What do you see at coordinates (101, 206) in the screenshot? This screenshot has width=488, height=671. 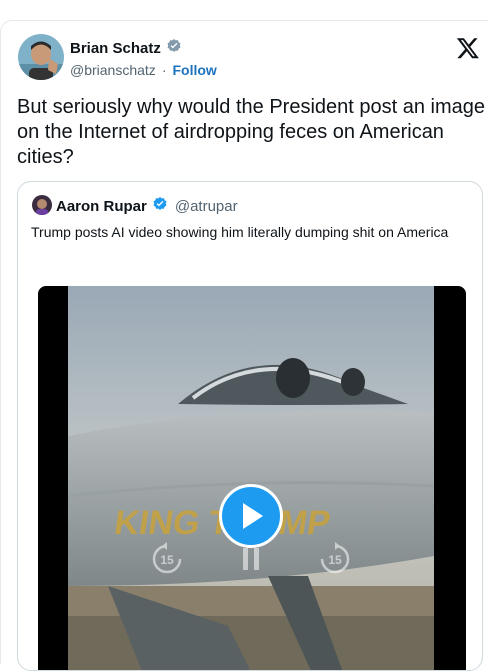 I see `quoted-name: Aaron Rupar` at bounding box center [101, 206].